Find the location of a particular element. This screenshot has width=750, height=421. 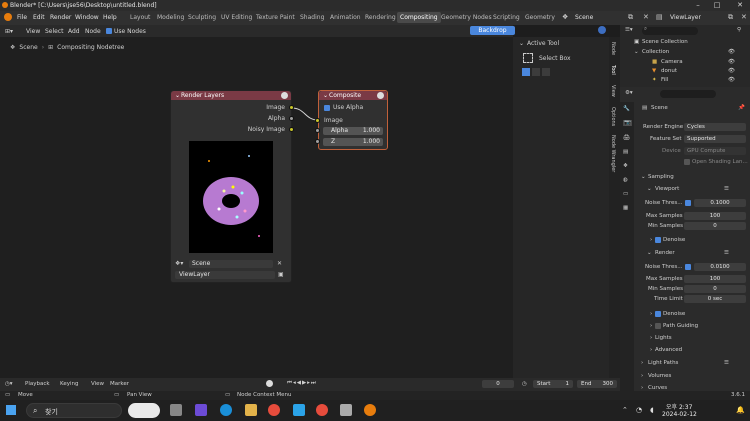

node-layer-dropdown: ViewLayer is located at coordinates (225, 274).